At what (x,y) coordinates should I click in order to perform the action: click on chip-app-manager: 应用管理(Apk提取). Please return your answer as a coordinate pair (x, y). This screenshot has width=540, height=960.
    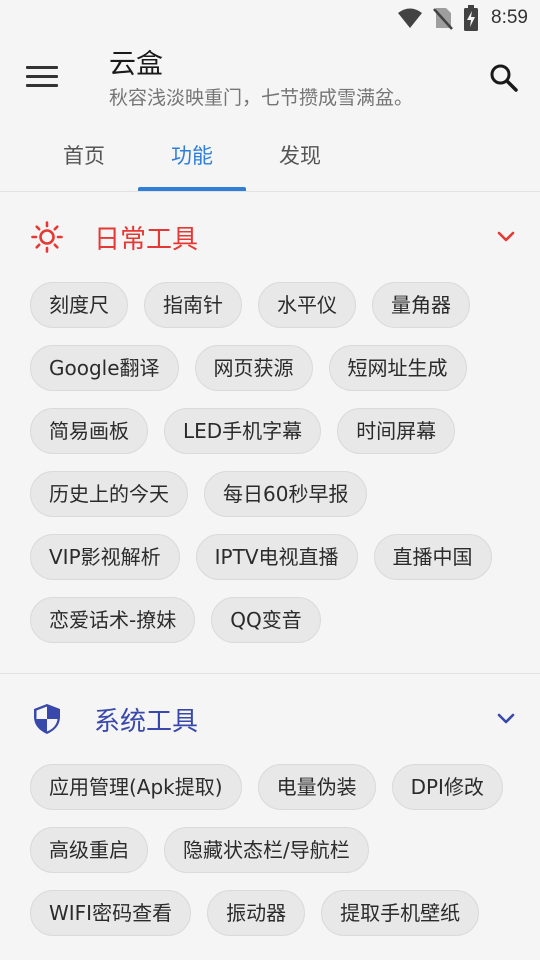
    Looking at the image, I should click on (136, 787).